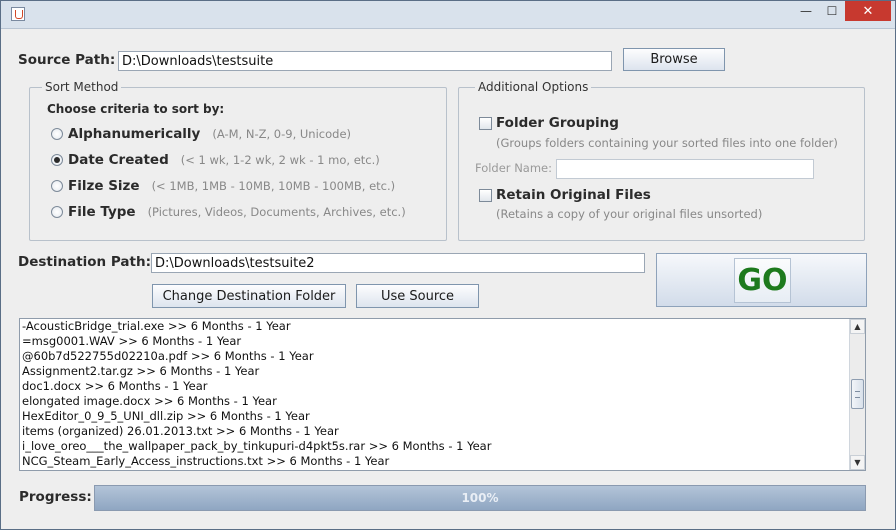 This screenshot has height=530, width=896. I want to click on change-destination-button: Change Destination Folder, so click(249, 296).